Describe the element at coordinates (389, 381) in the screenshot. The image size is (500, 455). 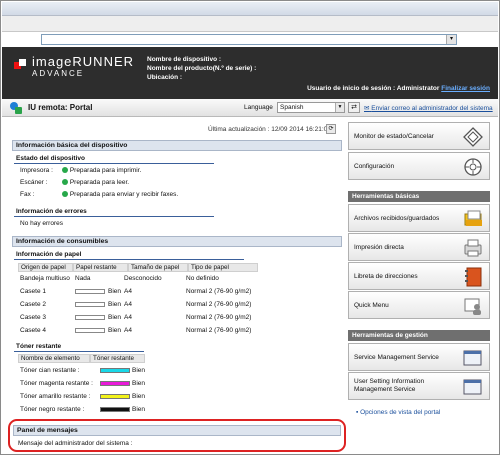
I see `user-setting-label-line1: User Setting Information` at that location.